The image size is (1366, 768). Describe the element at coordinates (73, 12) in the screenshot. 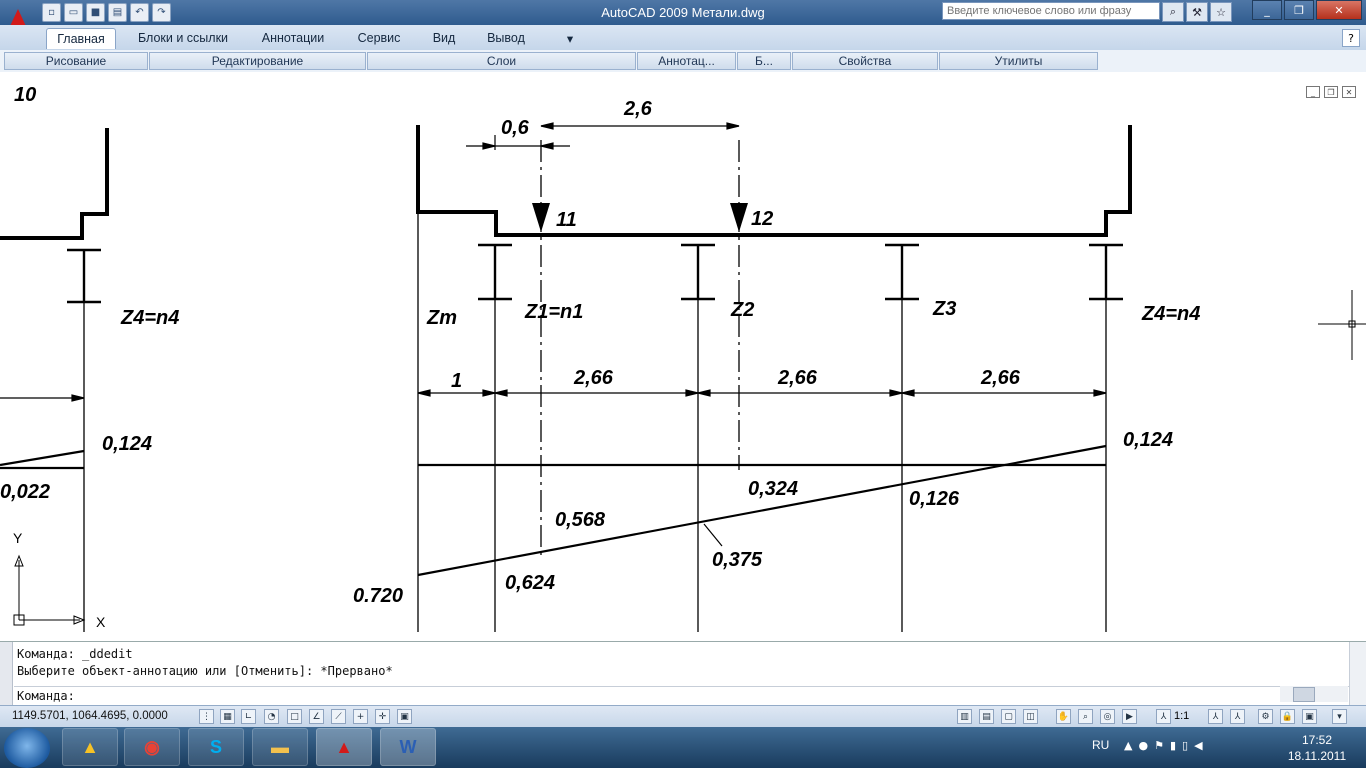

I see `open-icon: ▭` at that location.